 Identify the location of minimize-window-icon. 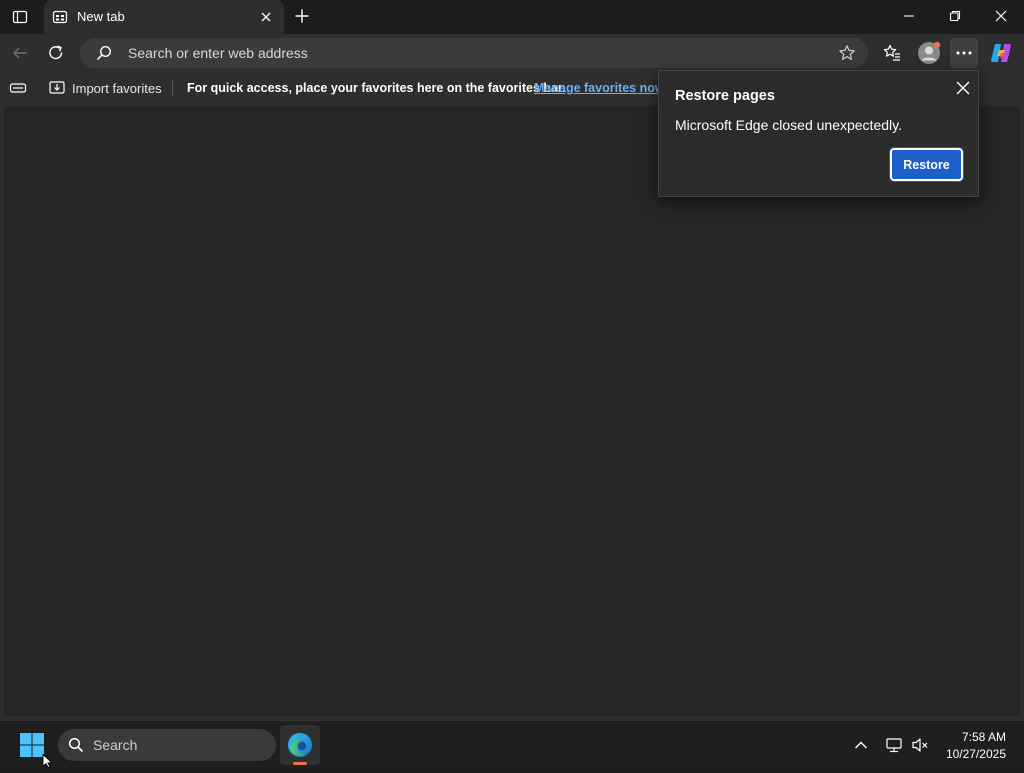
(909, 16).